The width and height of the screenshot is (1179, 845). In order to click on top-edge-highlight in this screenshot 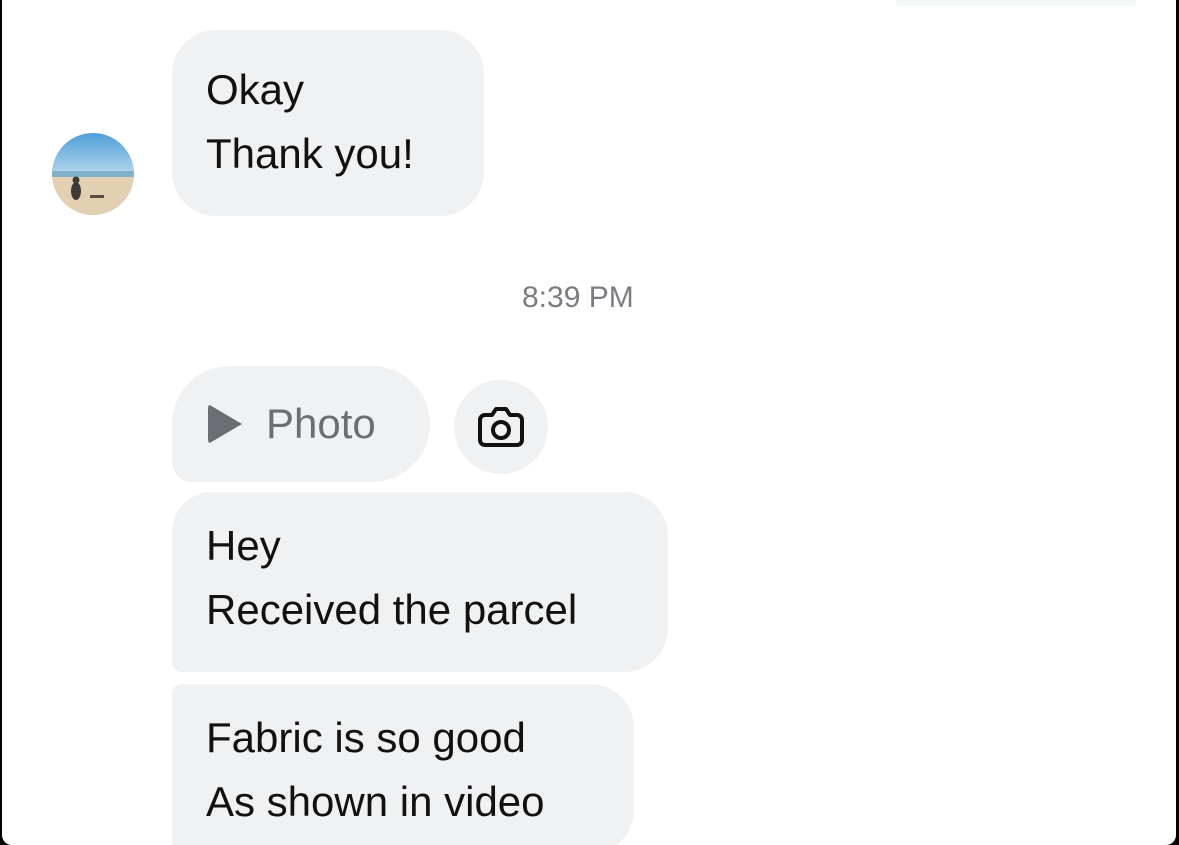, I will do `click(1016, 3)`.